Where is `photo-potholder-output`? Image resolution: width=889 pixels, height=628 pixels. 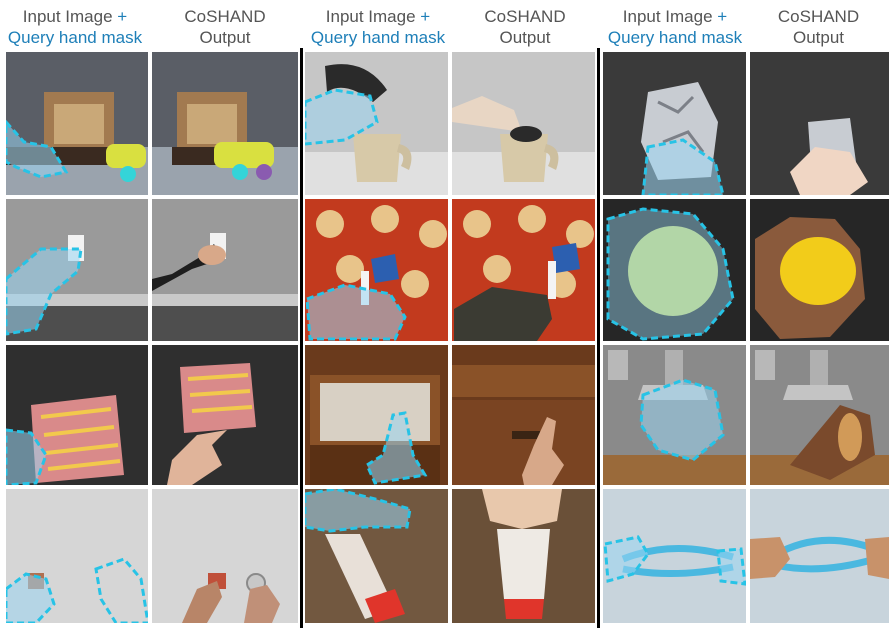 photo-potholder-output is located at coordinates (225, 415).